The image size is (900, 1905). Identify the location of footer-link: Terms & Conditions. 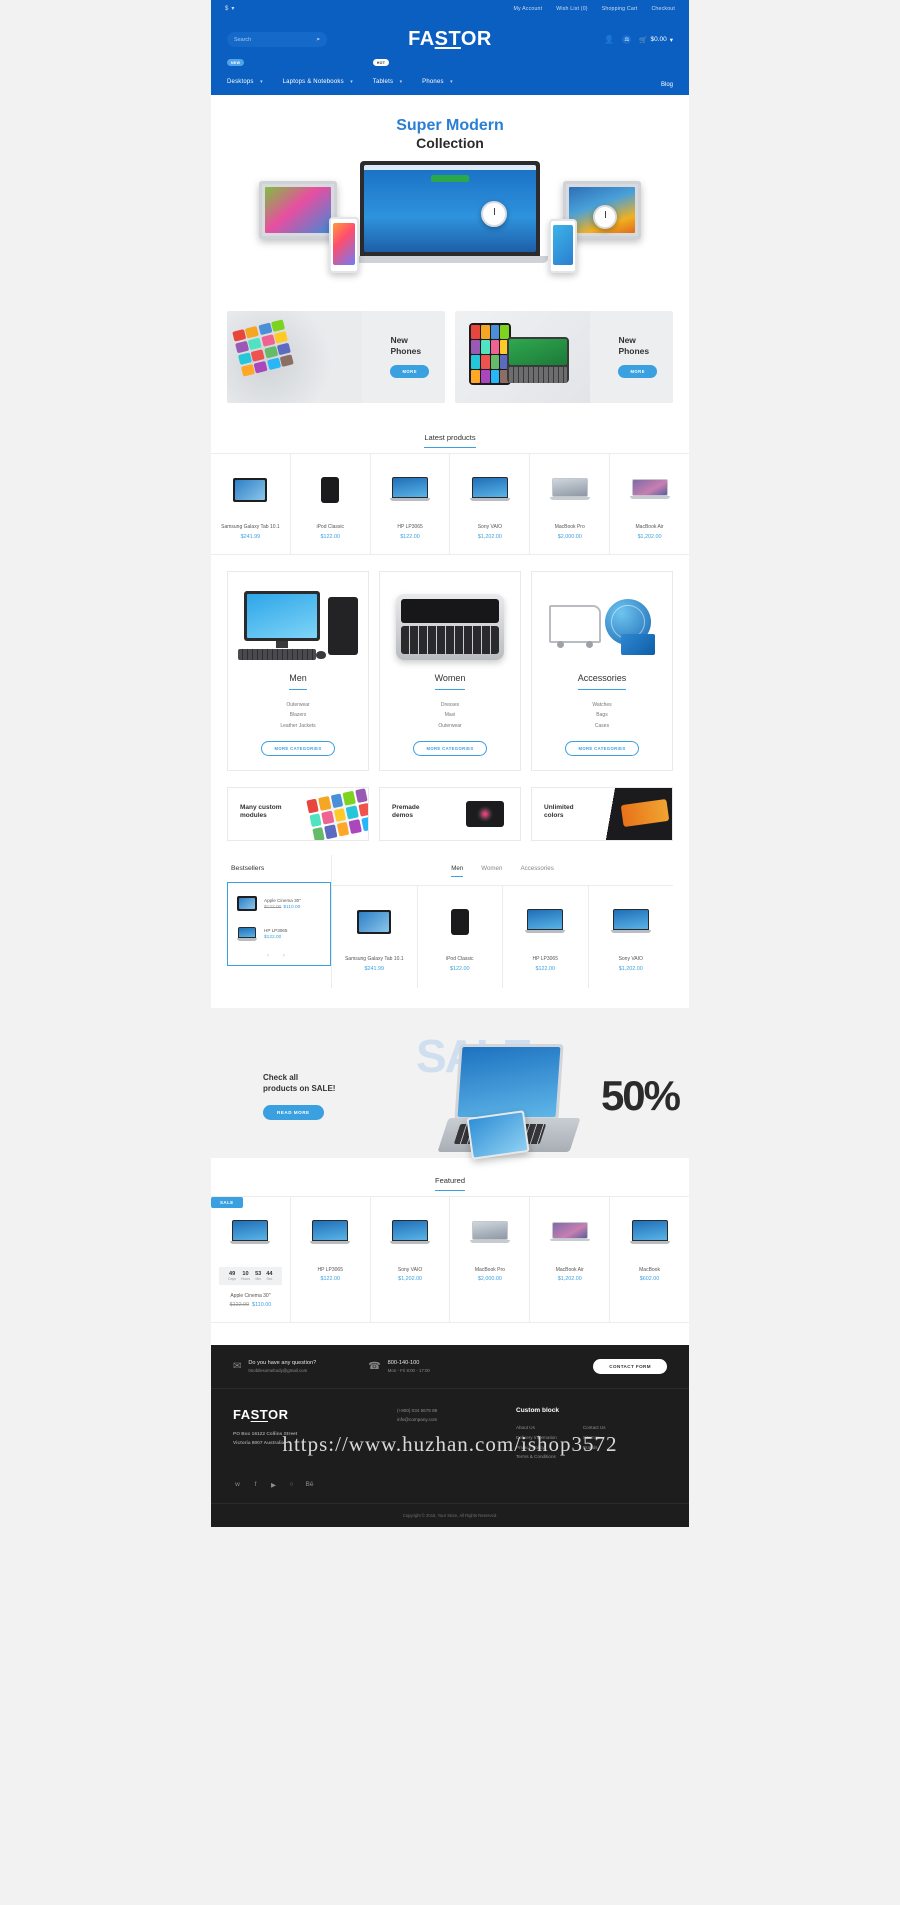
(536, 1457).